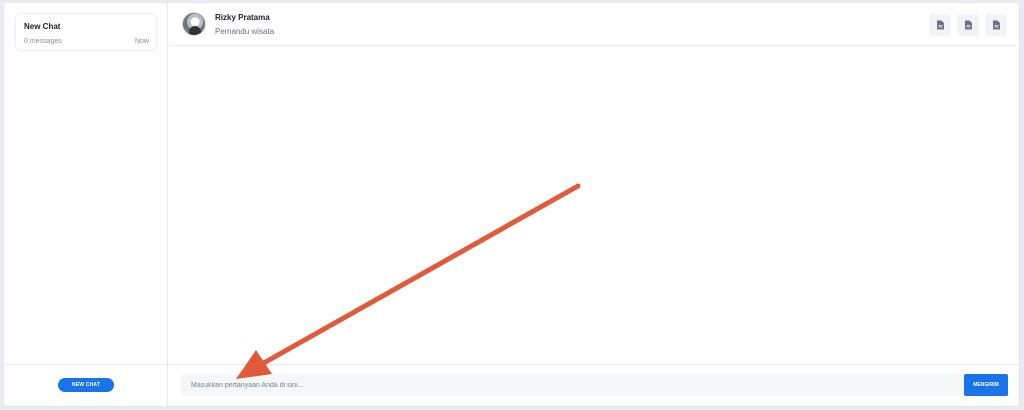  I want to click on avatar, so click(194, 24).